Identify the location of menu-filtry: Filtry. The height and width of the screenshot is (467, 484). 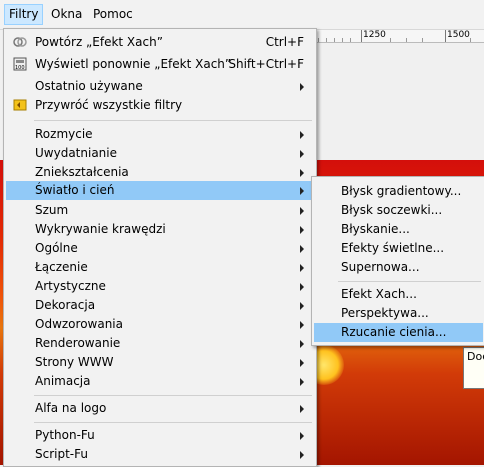
(24, 14).